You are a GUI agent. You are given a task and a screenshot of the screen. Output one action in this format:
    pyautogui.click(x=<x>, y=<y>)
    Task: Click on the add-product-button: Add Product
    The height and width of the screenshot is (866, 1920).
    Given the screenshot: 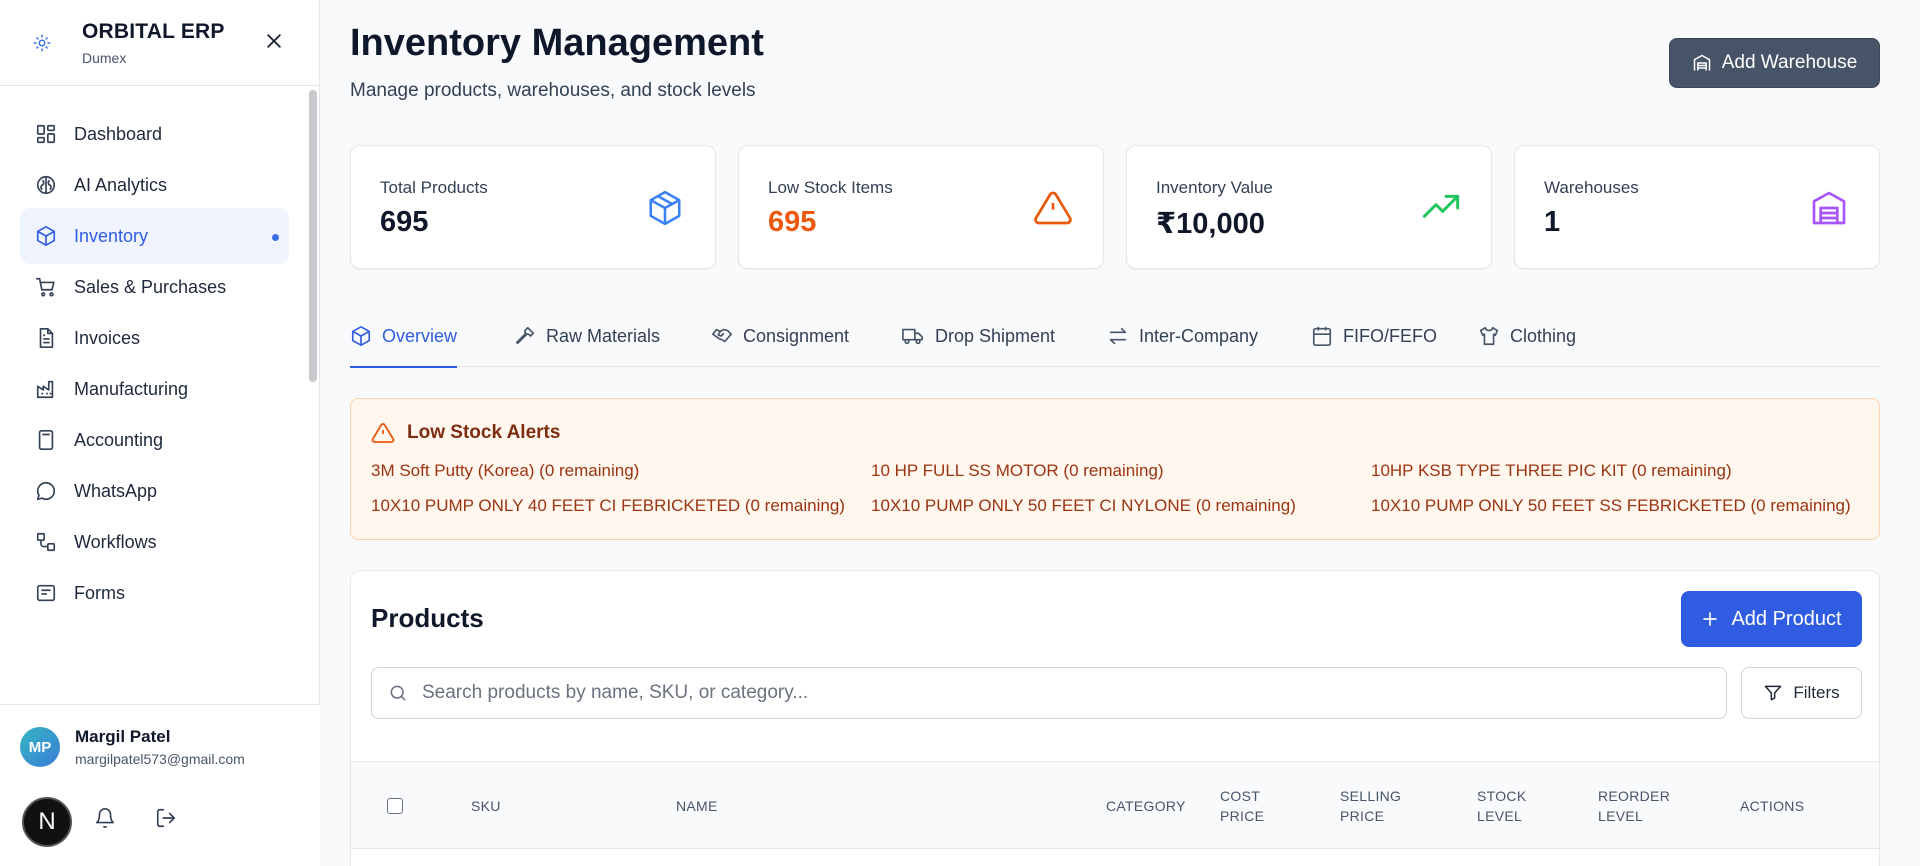 What is the action you would take?
    pyautogui.click(x=1771, y=619)
    